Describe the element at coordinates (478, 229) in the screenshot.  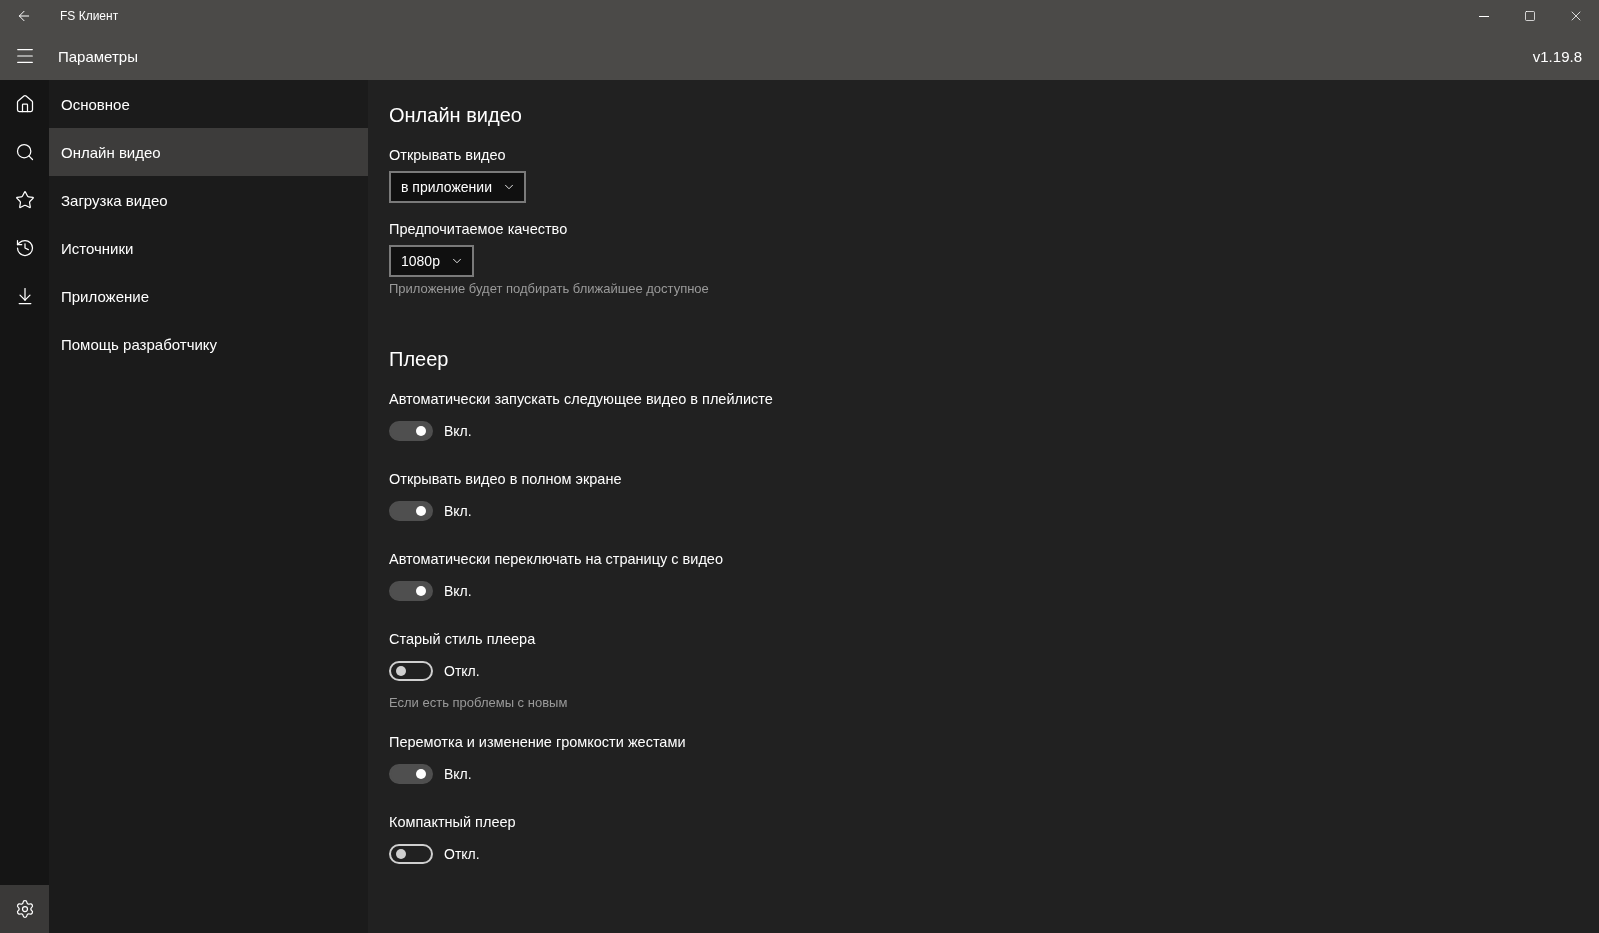
I see `field-label: Предпочитаемое качество` at that location.